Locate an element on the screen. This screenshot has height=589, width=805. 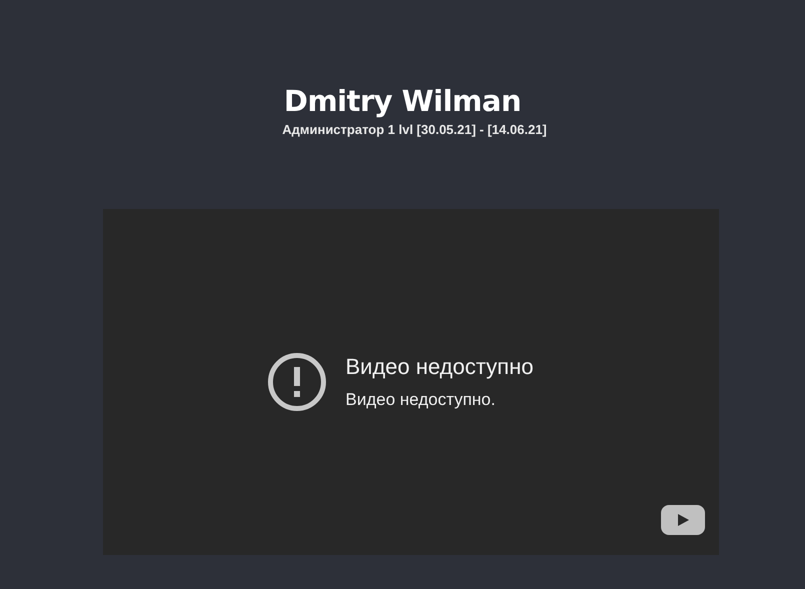
user-name: Dmitry Wilman is located at coordinates (403, 101).